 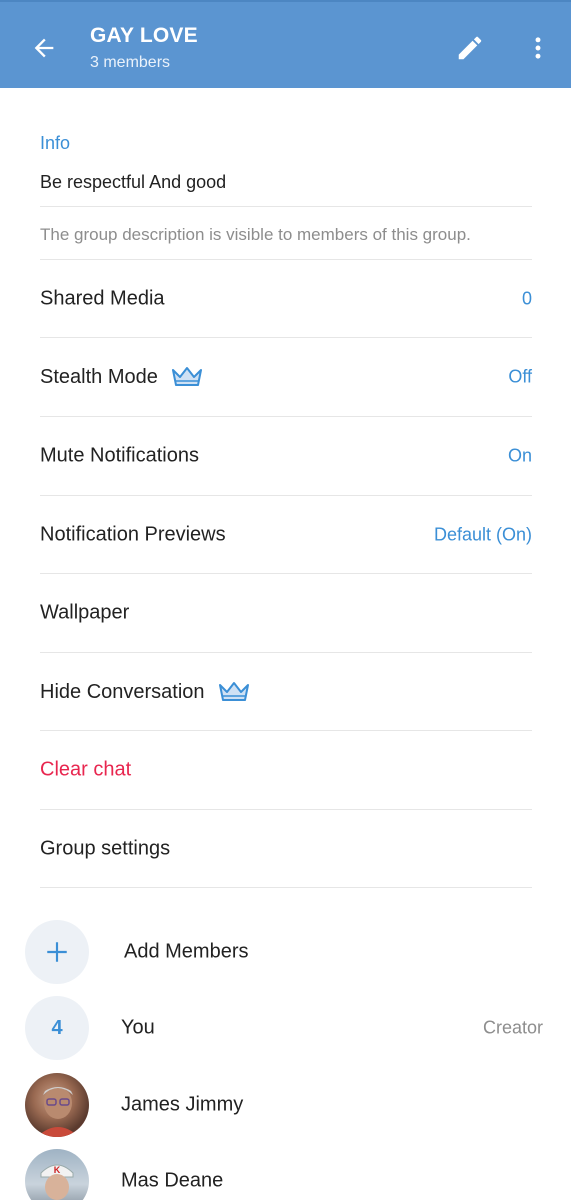 I want to click on notification-previews-label: Notification Previews, so click(x=133, y=534).